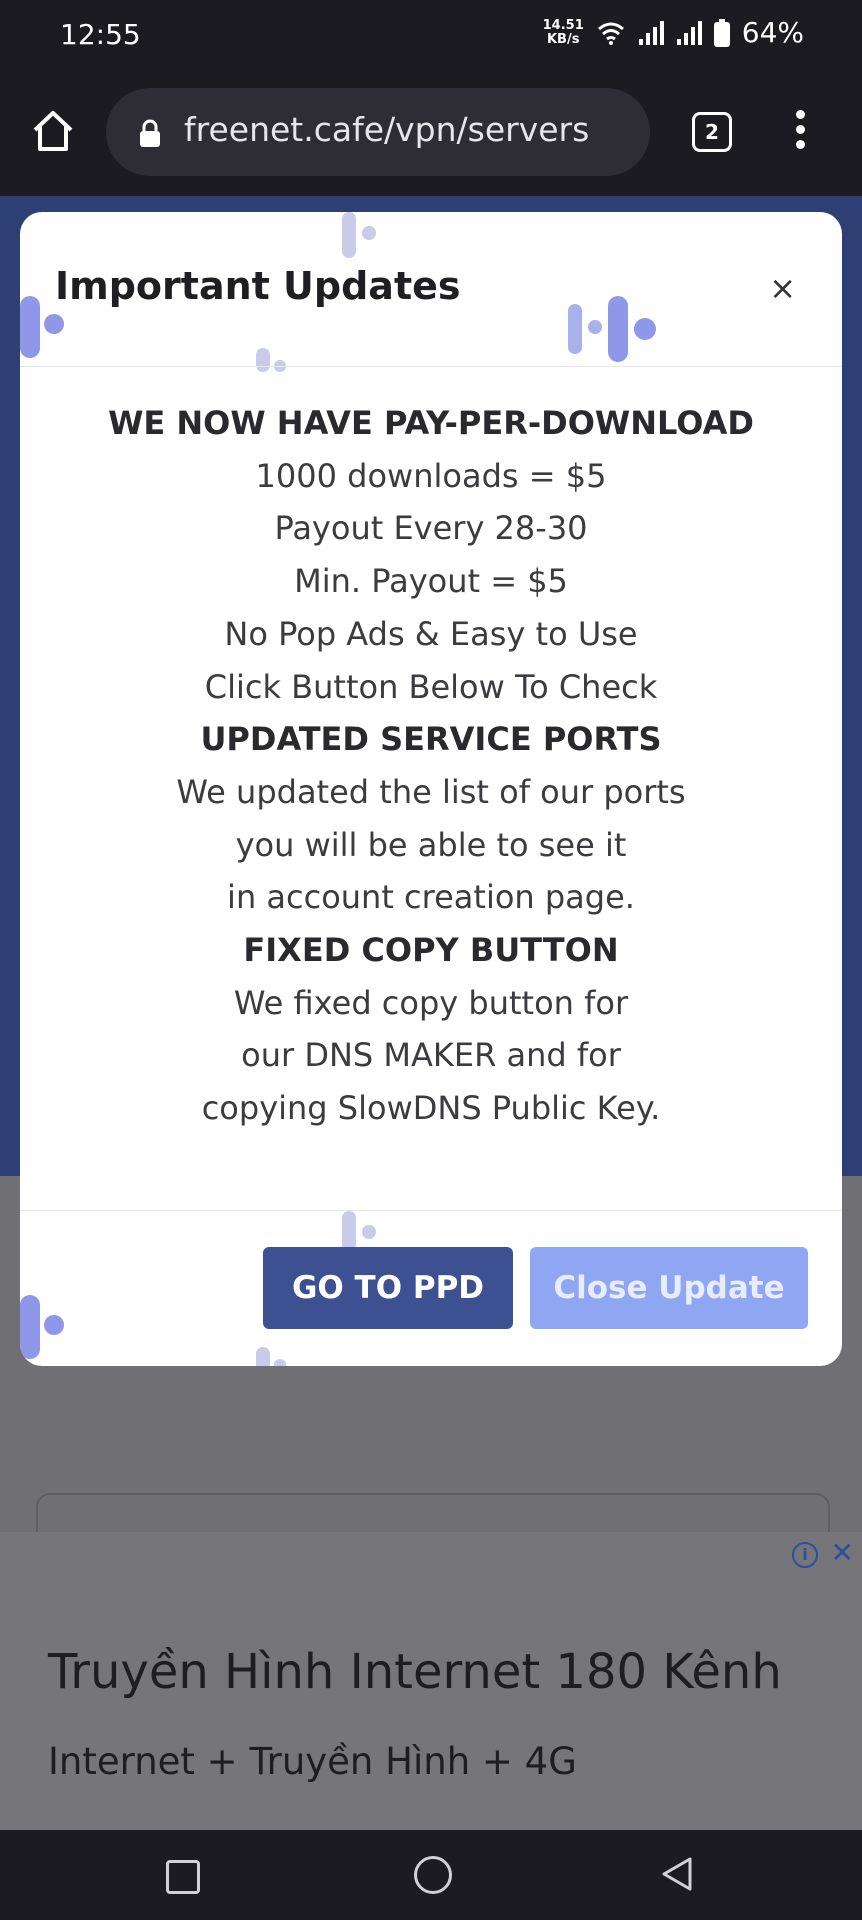 This screenshot has width=862, height=1920. I want to click on modal-line: We fixed copy button for, so click(431, 1002).